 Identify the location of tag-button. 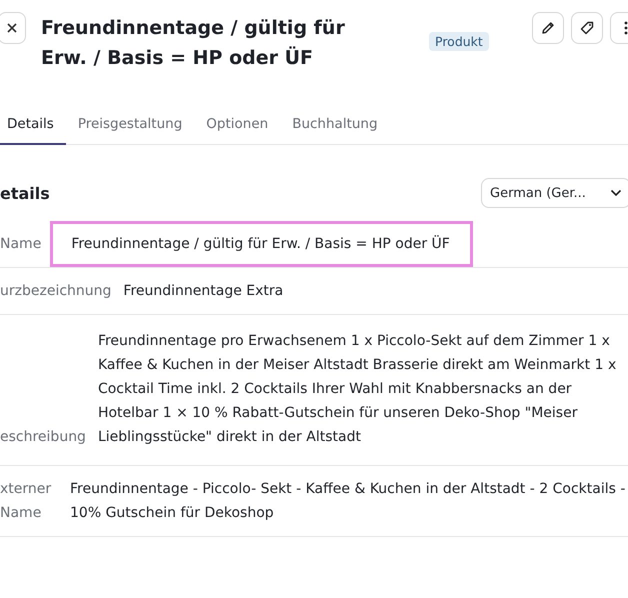
(587, 28).